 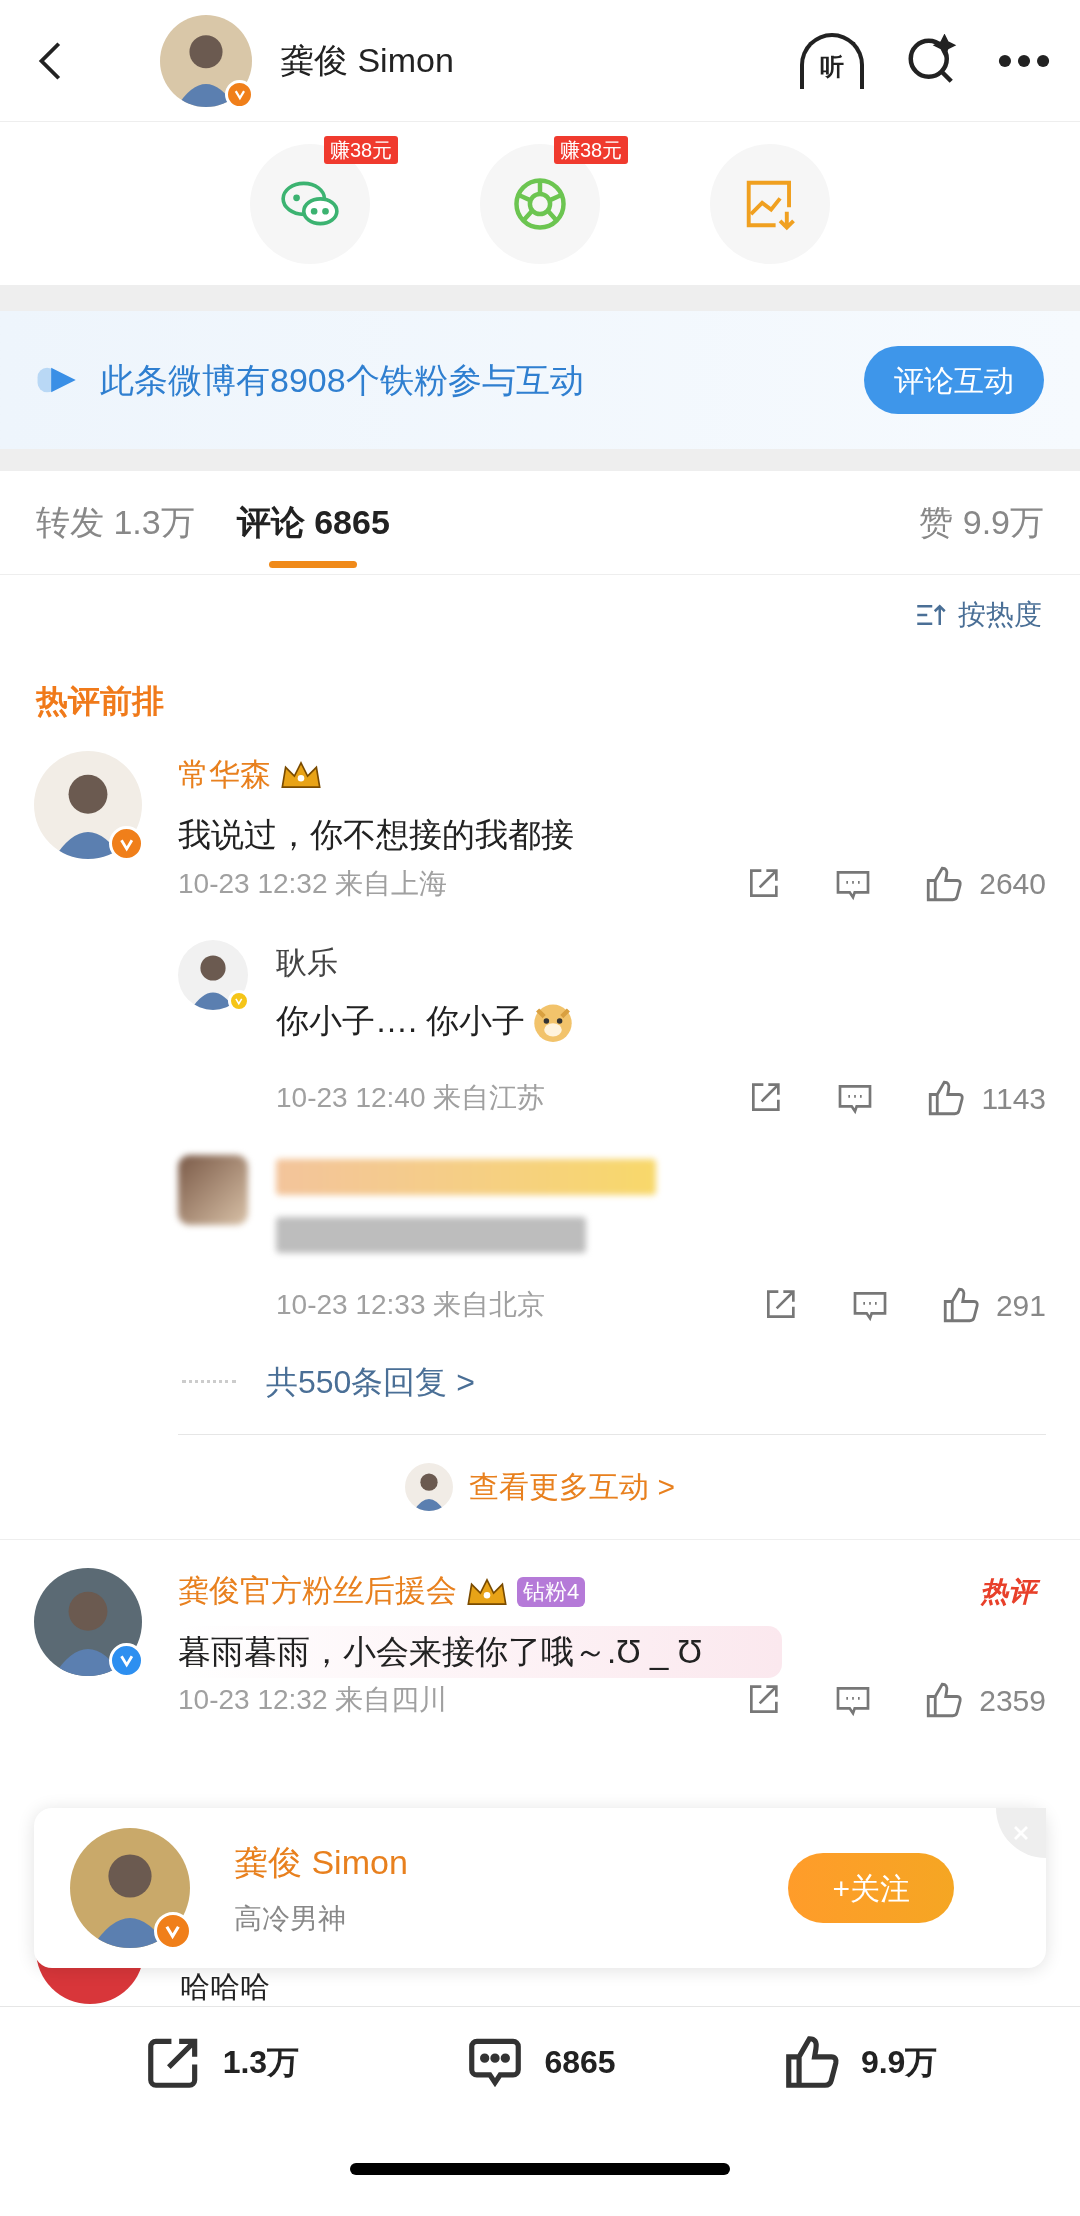 I want to click on banner-text: 此条微博有8908个铁粉参与互动, so click(x=342, y=380).